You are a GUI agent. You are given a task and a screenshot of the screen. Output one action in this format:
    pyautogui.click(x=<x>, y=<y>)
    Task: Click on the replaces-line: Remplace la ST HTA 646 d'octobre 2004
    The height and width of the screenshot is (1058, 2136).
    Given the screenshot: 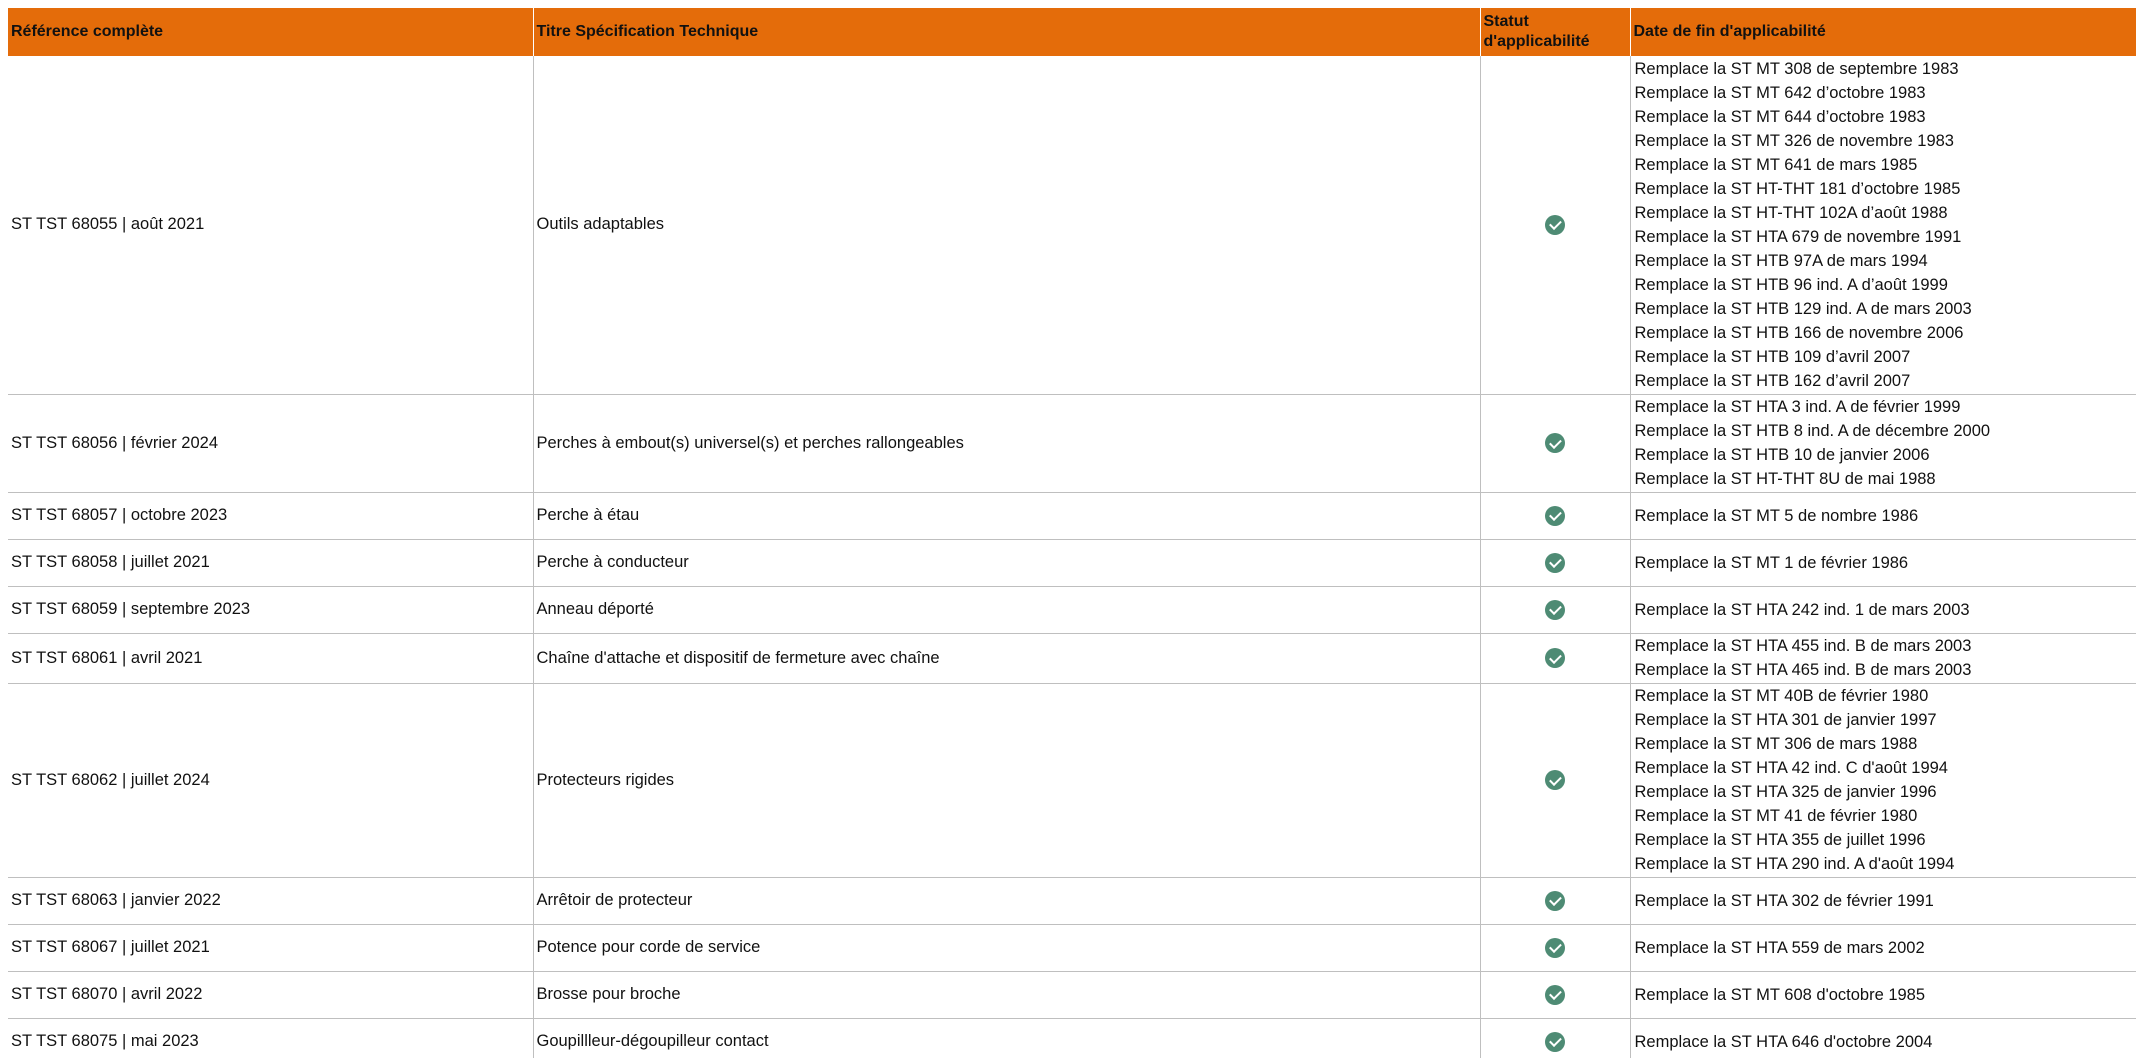 What is the action you would take?
    pyautogui.click(x=1783, y=1041)
    